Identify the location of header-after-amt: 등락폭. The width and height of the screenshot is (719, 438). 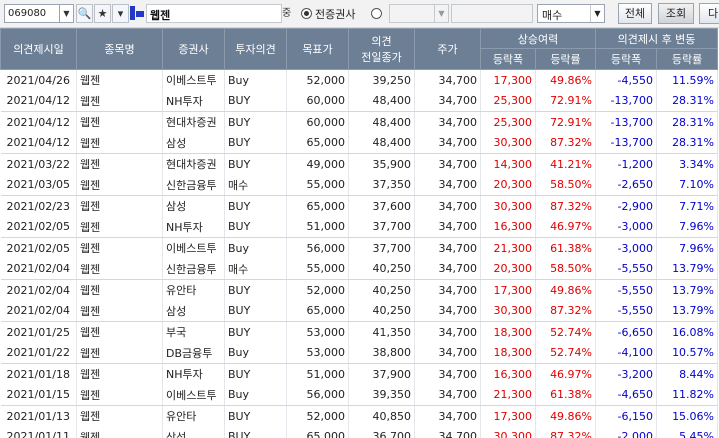
(626, 59).